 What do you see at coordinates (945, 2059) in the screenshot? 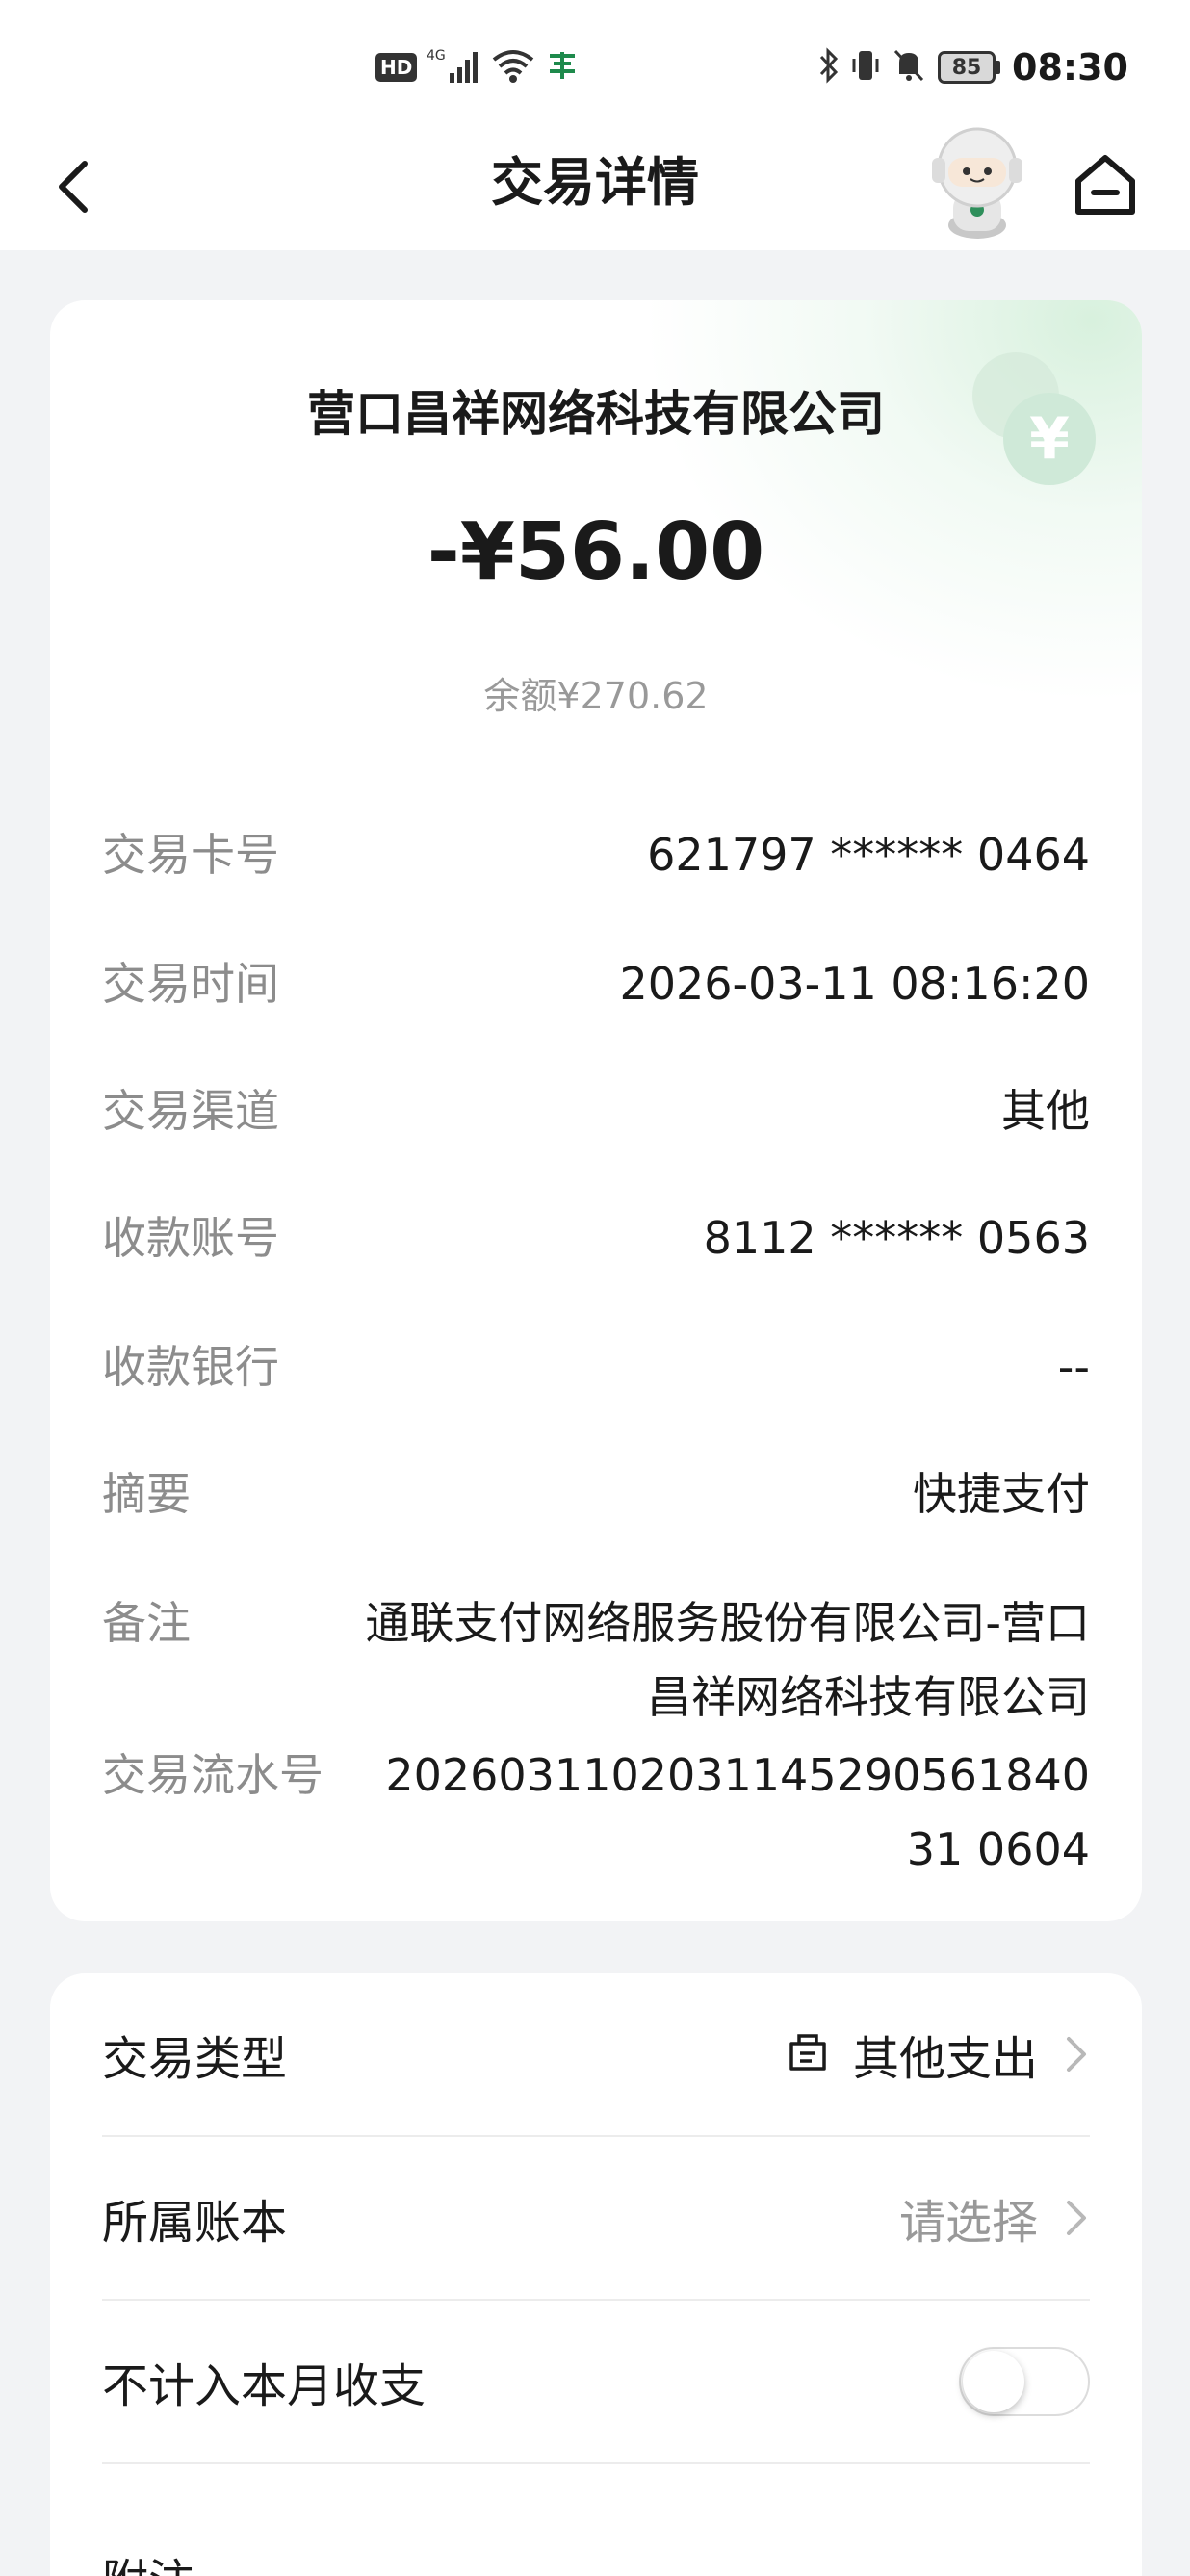
I see `transaction-type-value: 其他支出` at bounding box center [945, 2059].